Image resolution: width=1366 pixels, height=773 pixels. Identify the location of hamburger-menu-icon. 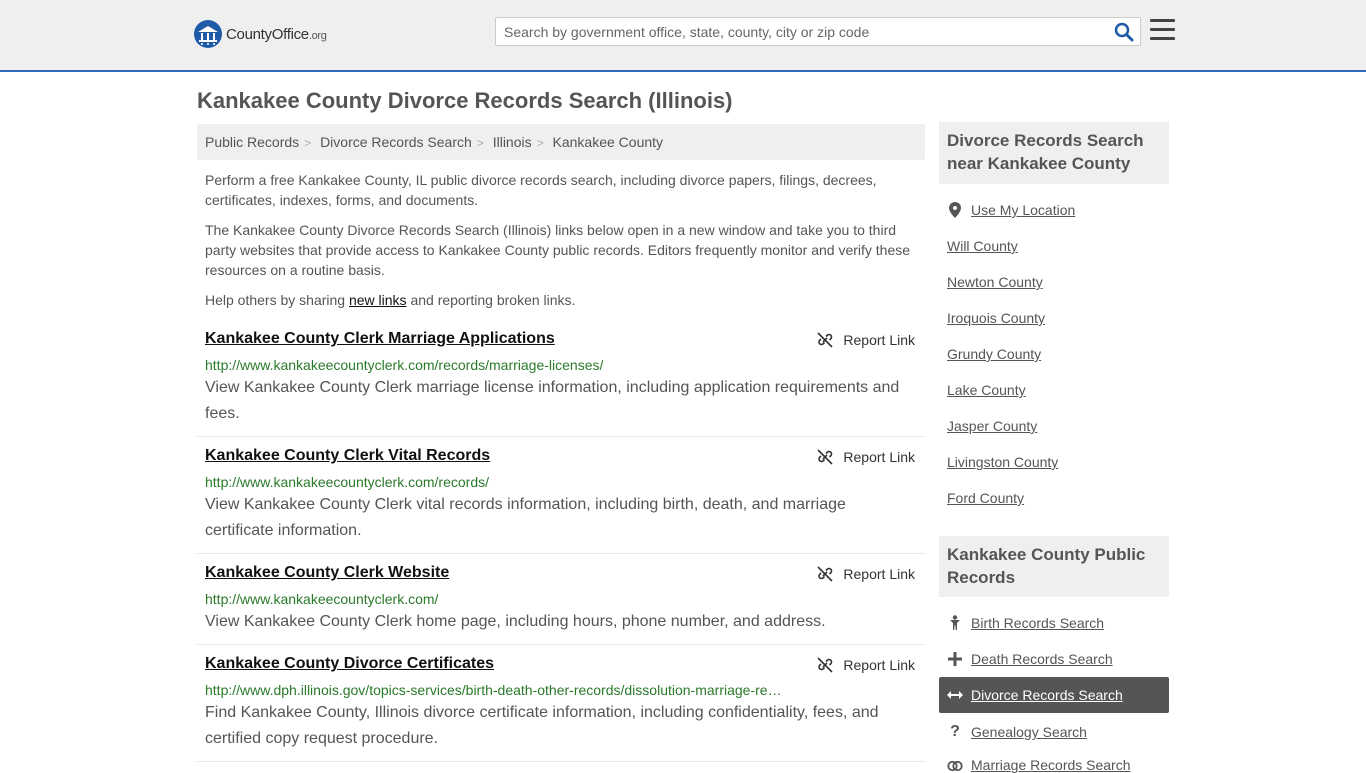
(1162, 30).